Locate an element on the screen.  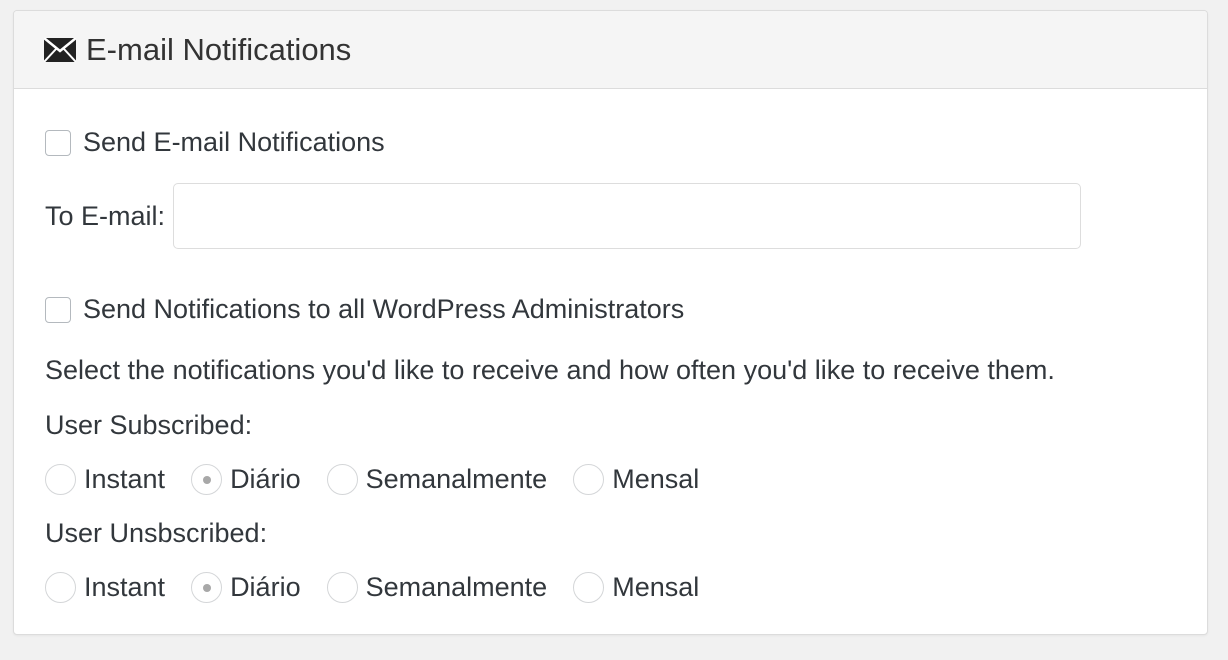
user-subscribed-heading: User Subscribed: is located at coordinates (148, 425).